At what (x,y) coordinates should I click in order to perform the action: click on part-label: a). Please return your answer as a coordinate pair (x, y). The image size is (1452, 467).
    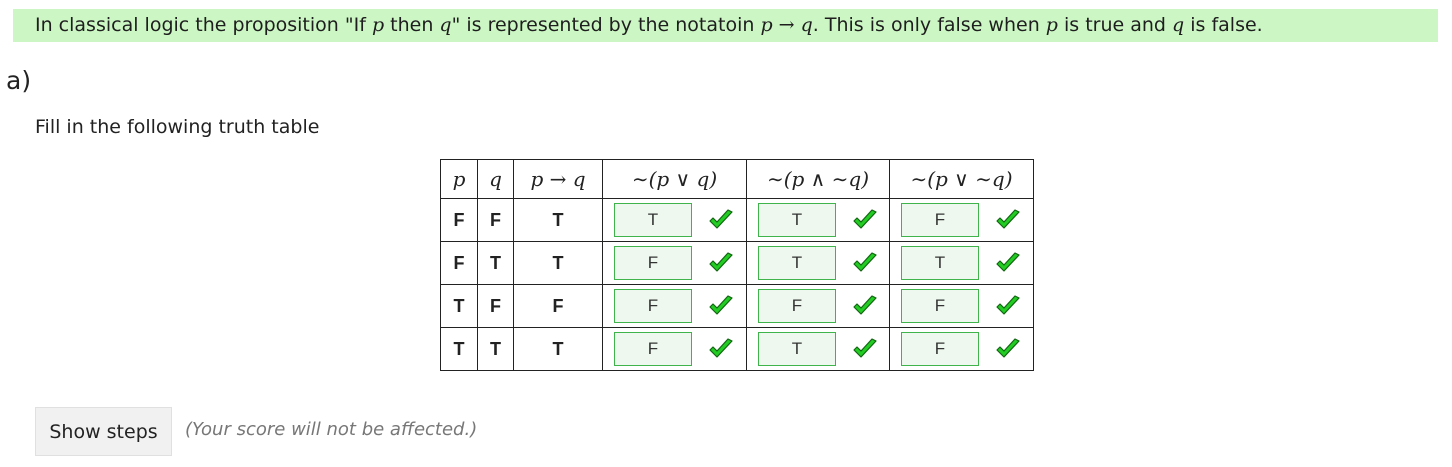
    Looking at the image, I should click on (19, 80).